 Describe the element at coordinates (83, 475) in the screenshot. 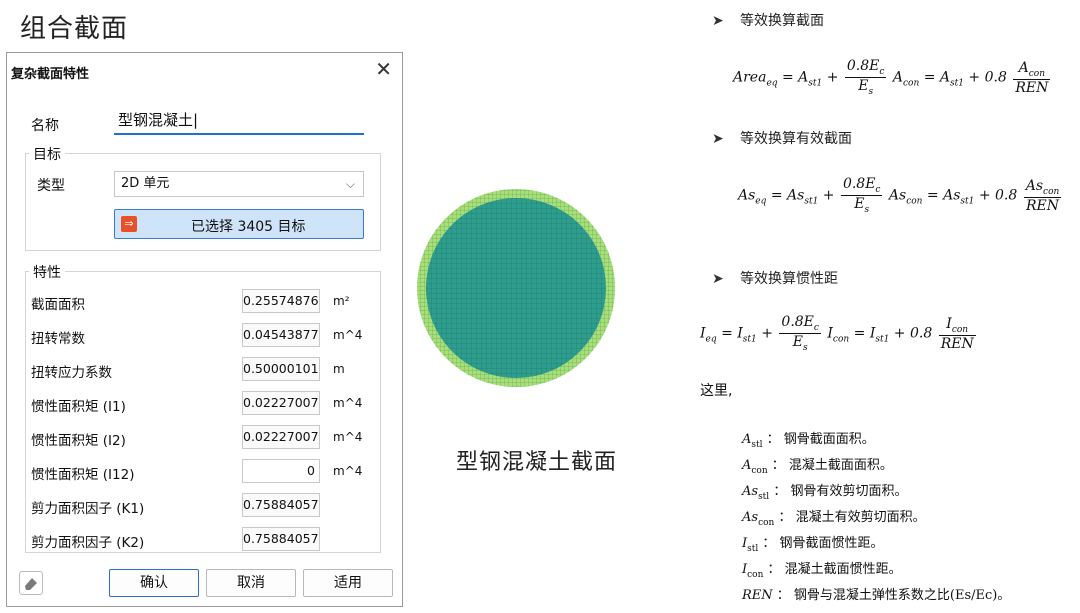

I see `property-label: 惯性面积矩 (I12)` at that location.